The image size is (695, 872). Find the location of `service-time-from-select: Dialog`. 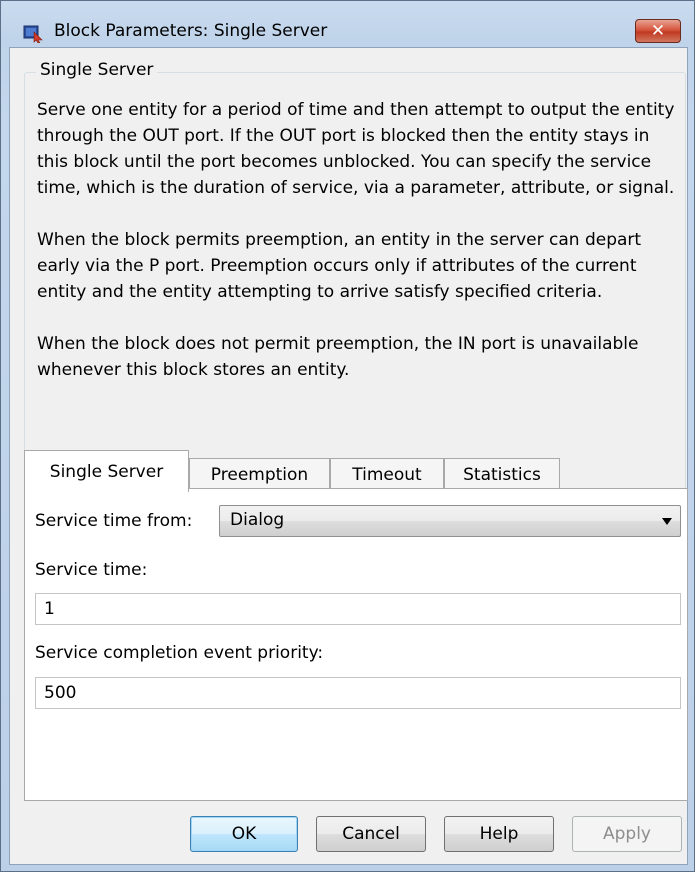

service-time-from-select: Dialog is located at coordinates (450, 521).